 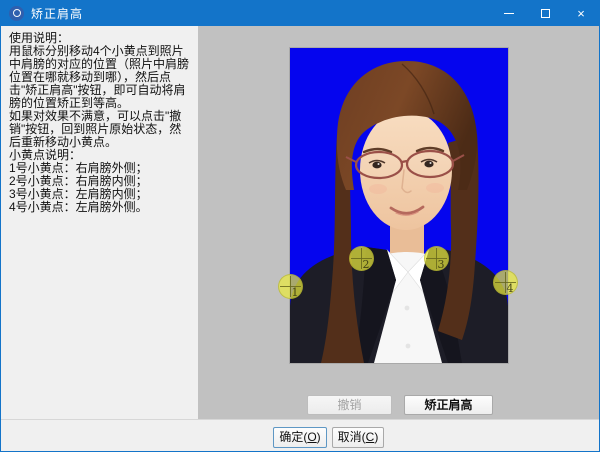 I want to click on dialog-button-bar: 确定(O) 取消(C), so click(x=300, y=435).